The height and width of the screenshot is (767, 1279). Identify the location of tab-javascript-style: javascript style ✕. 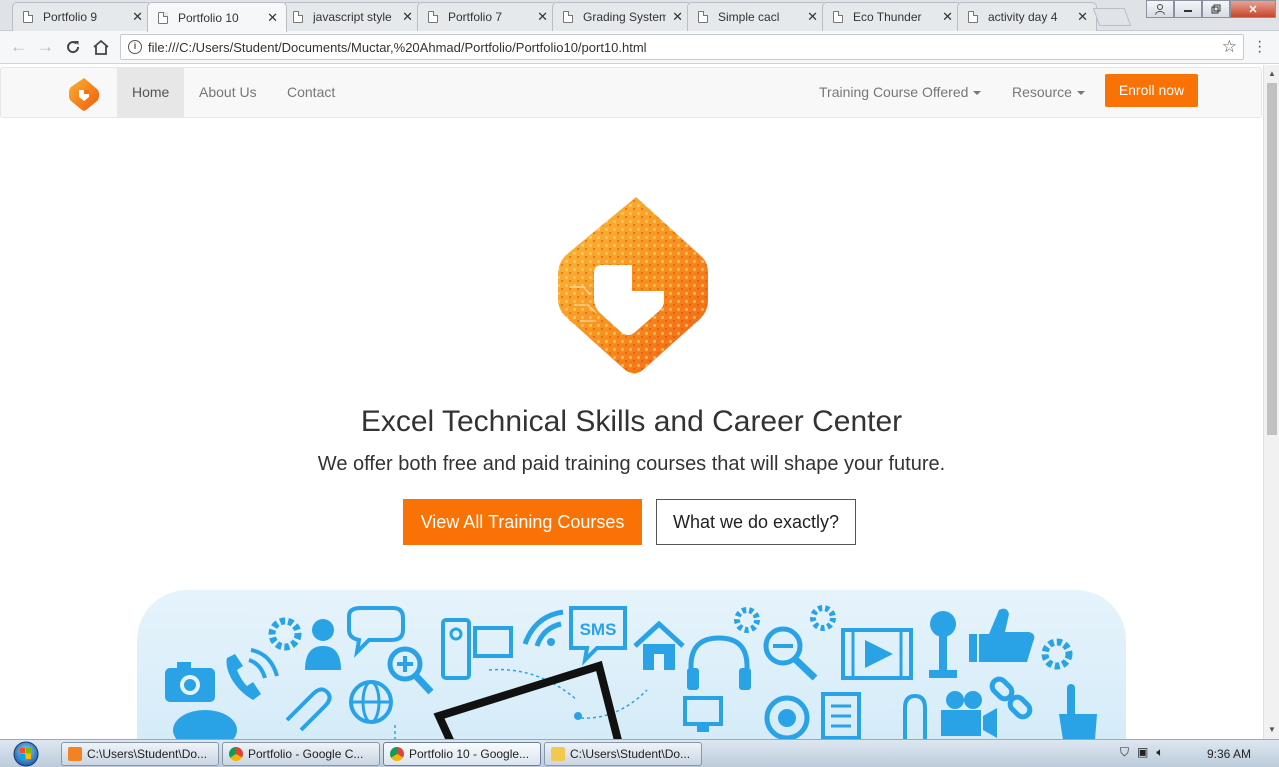
(352, 16).